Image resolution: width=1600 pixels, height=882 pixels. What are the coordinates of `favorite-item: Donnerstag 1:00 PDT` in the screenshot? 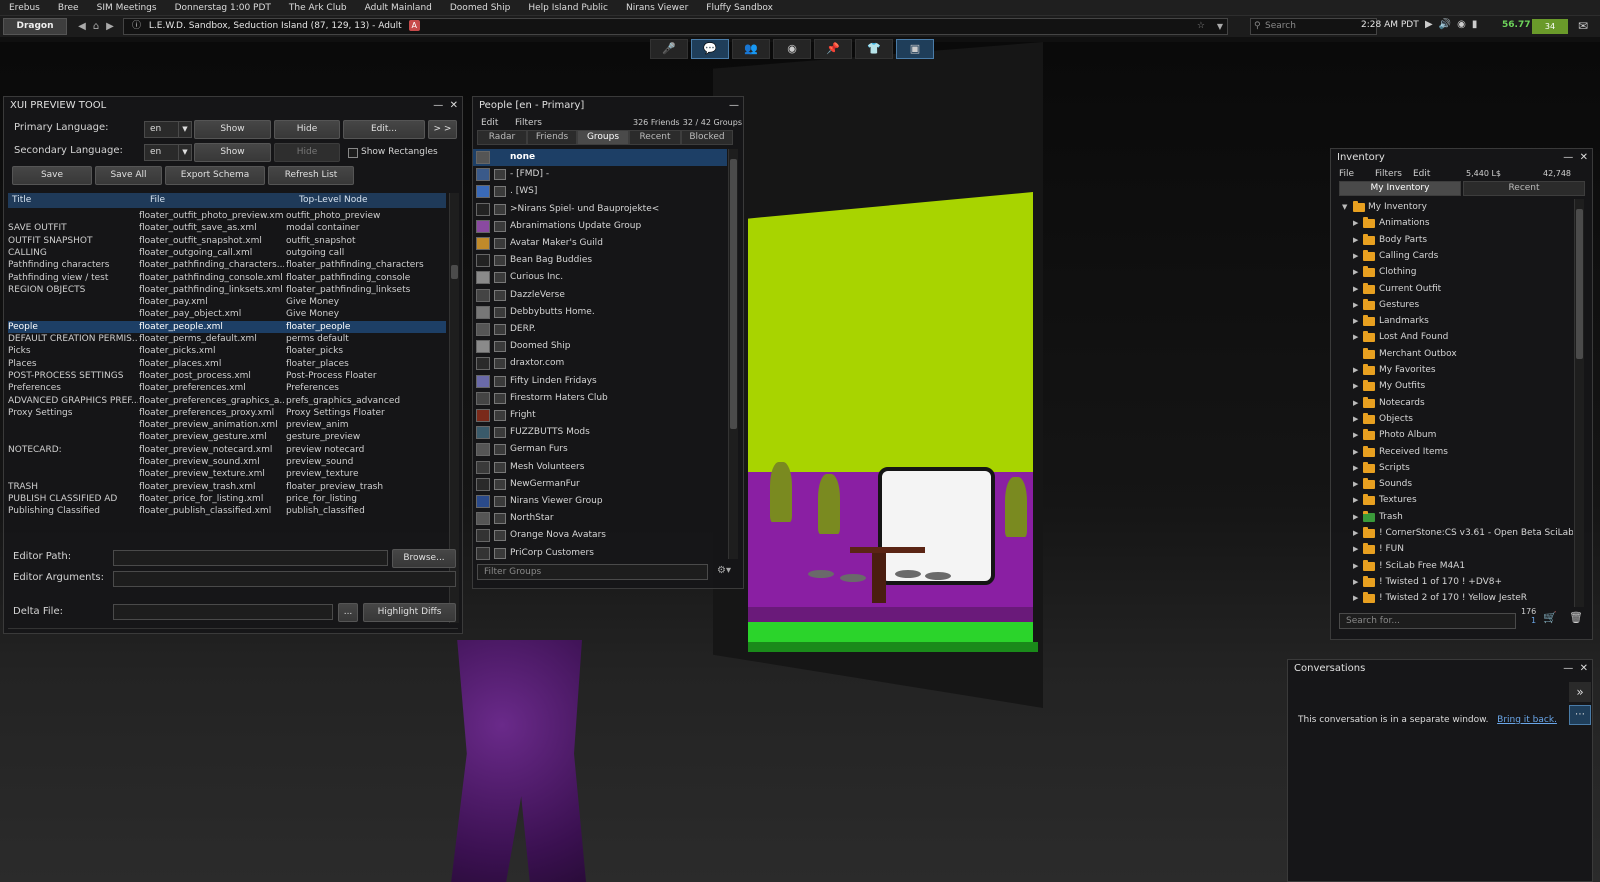 It's located at (223, 8).